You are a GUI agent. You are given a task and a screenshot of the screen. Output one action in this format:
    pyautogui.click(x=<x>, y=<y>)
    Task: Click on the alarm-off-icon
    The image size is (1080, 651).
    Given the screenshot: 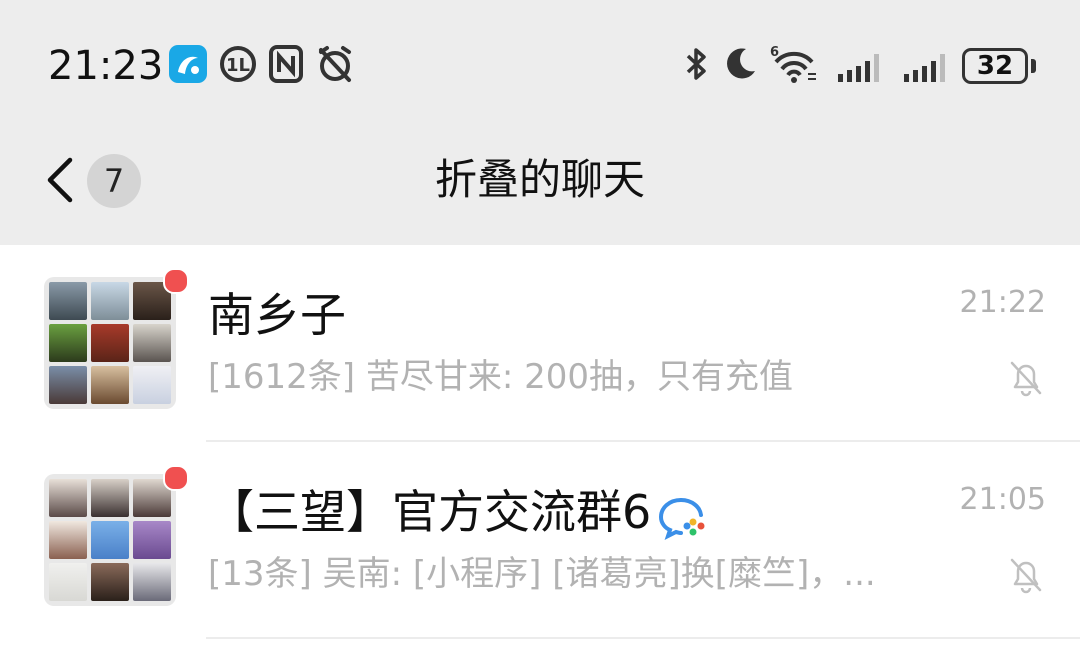 What is the action you would take?
    pyautogui.click(x=335, y=64)
    